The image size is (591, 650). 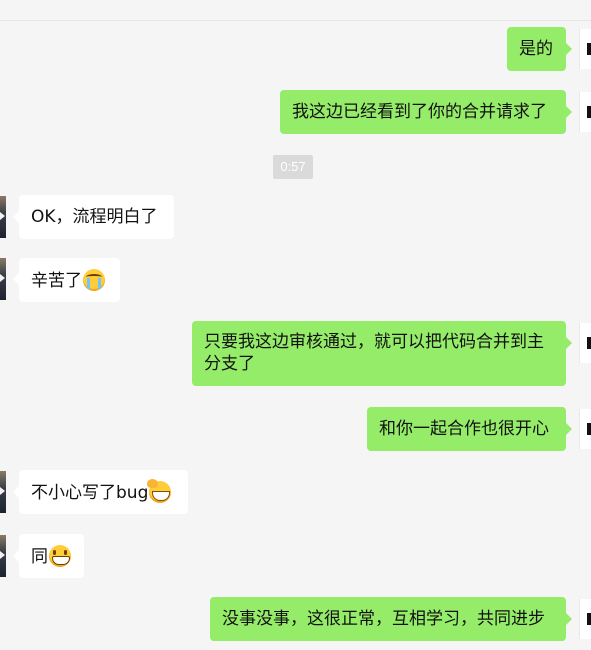 I want to click on message-bubble: 不小心写了bug, so click(x=103, y=492).